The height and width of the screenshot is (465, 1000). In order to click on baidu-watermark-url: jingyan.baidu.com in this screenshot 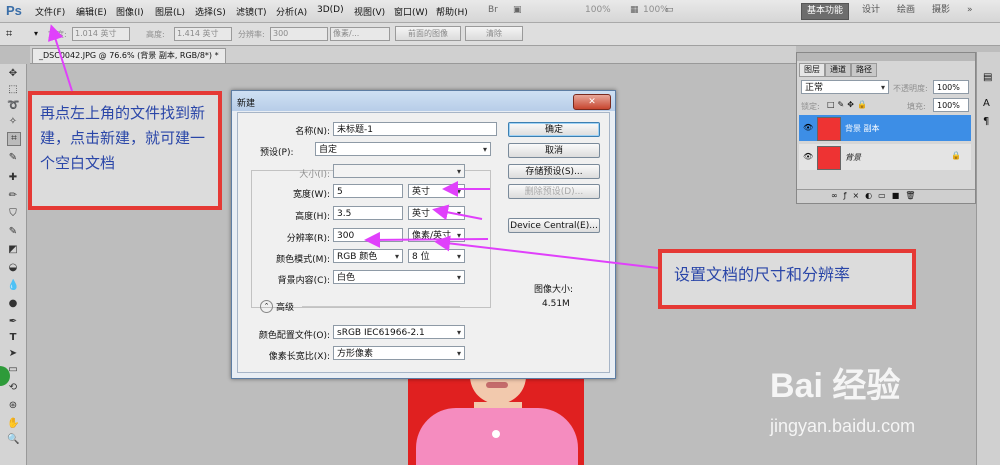, I will do `click(843, 426)`.